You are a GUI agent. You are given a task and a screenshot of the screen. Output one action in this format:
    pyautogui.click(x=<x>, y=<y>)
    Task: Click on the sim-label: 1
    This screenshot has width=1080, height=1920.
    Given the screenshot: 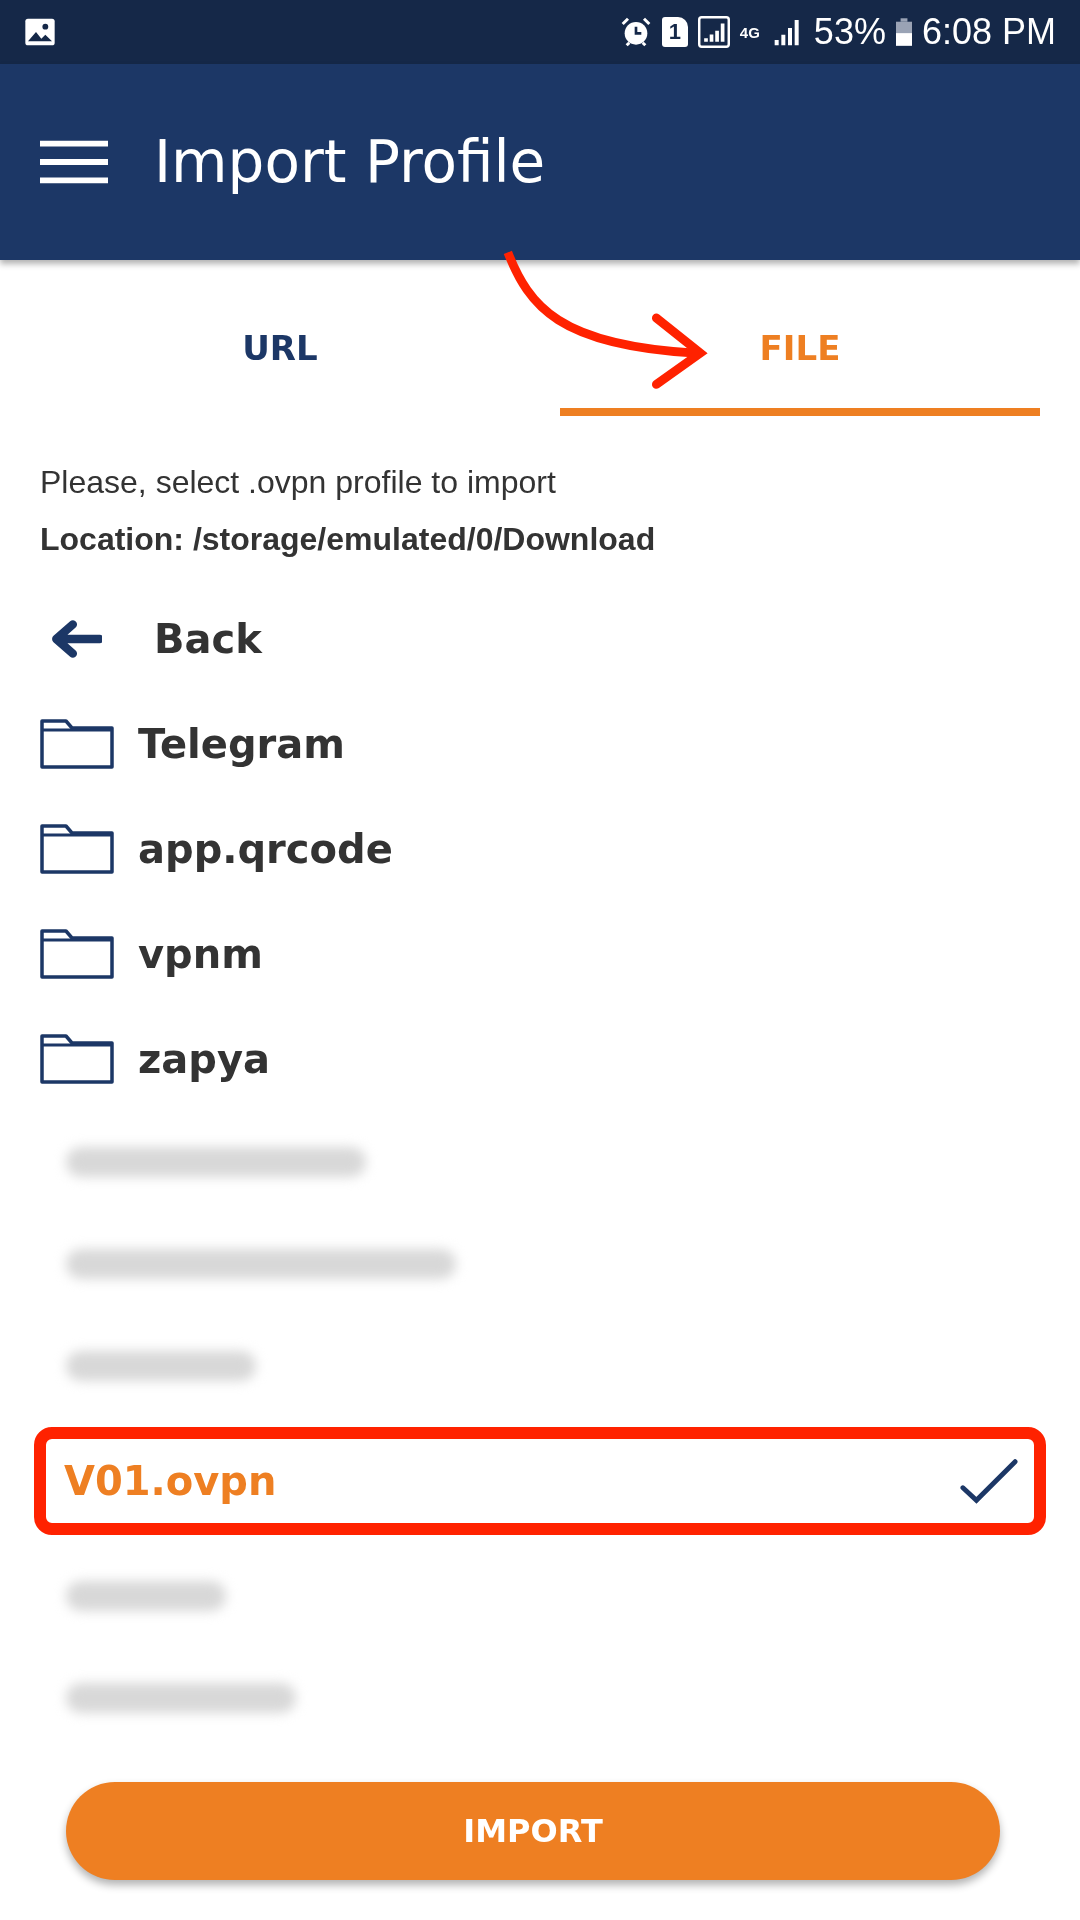 What is the action you would take?
    pyautogui.click(x=674, y=32)
    